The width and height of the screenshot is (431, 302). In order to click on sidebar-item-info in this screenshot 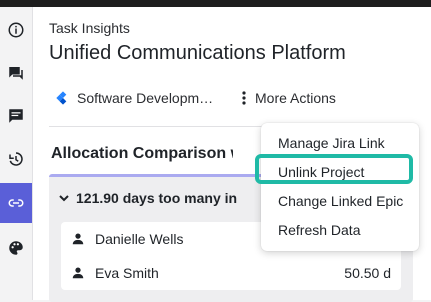, I will do `click(16, 30)`.